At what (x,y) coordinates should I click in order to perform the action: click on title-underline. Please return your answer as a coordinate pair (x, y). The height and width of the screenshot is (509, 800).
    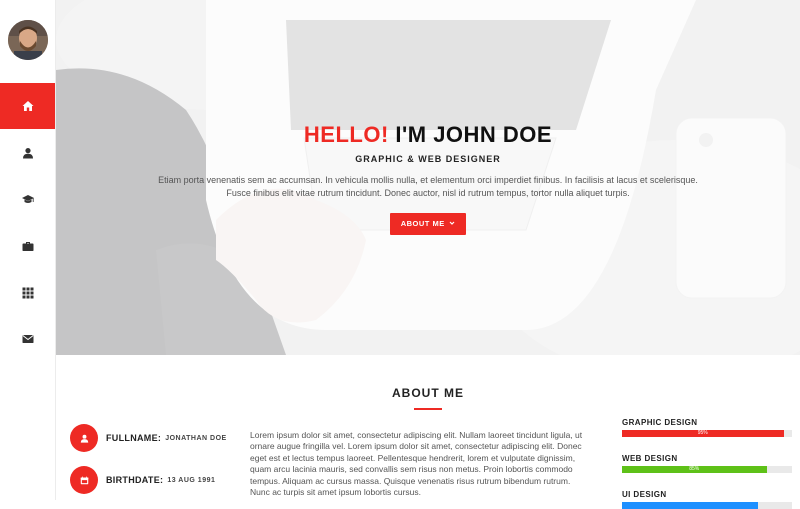
    Looking at the image, I should click on (428, 409).